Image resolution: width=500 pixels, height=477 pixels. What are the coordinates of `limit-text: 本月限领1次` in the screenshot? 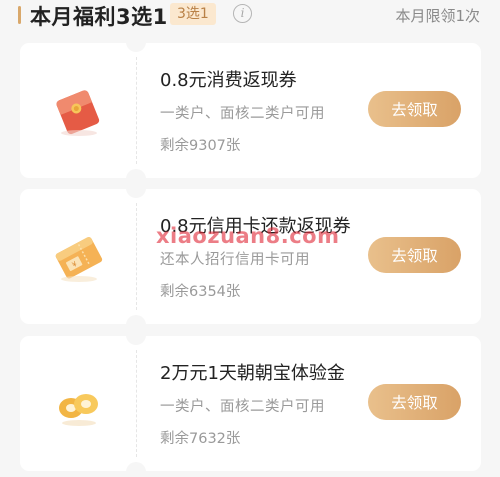 It's located at (437, 16).